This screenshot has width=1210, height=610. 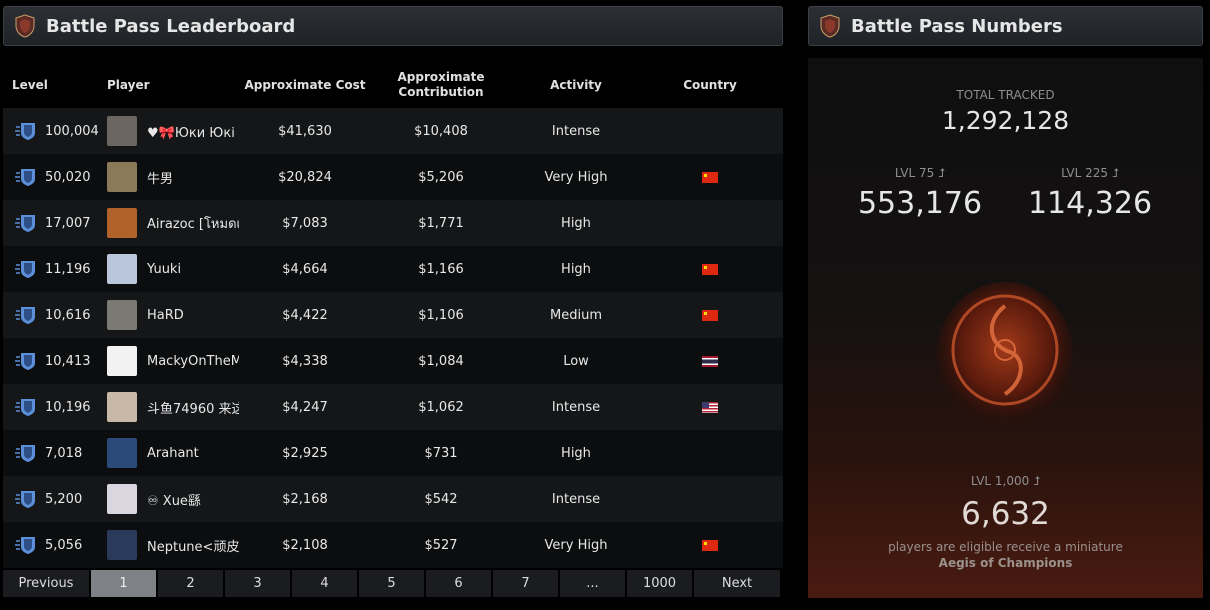 What do you see at coordinates (1005, 95) in the screenshot?
I see `total-tracked-label: TOTAL TRACKED` at bounding box center [1005, 95].